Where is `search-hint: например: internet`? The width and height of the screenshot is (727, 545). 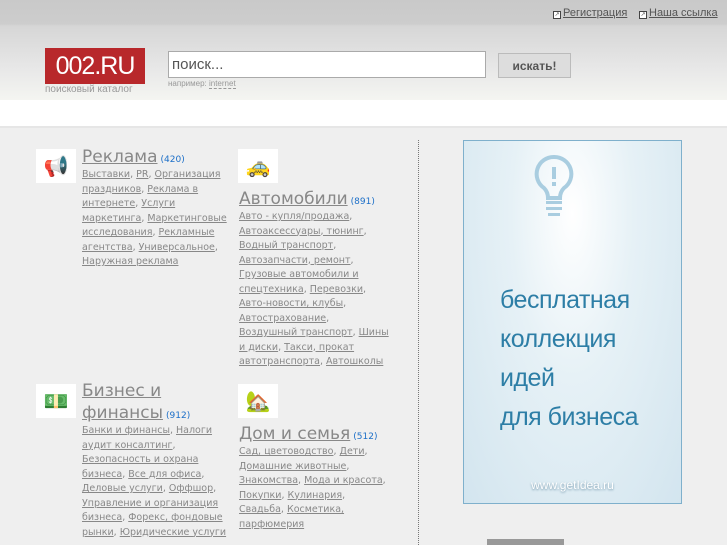
search-hint: например: internet is located at coordinates (202, 84).